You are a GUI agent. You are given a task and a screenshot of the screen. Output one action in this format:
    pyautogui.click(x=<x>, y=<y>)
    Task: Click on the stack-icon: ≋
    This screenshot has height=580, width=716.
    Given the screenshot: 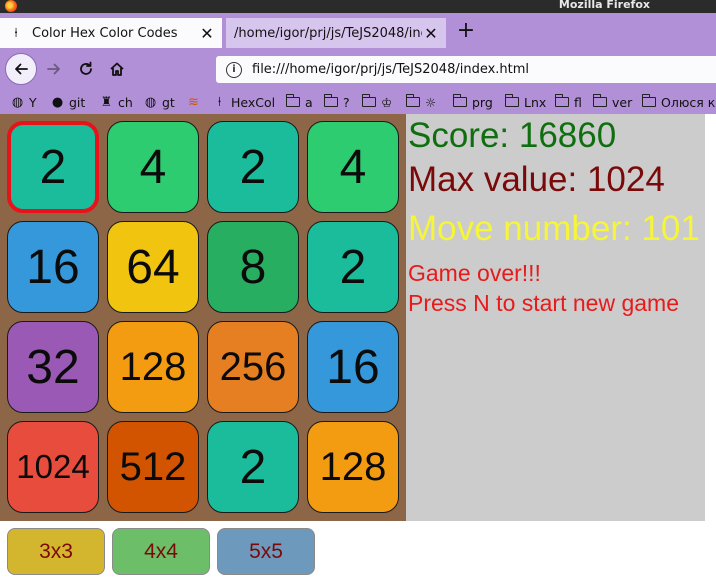 What is the action you would take?
    pyautogui.click(x=193, y=102)
    